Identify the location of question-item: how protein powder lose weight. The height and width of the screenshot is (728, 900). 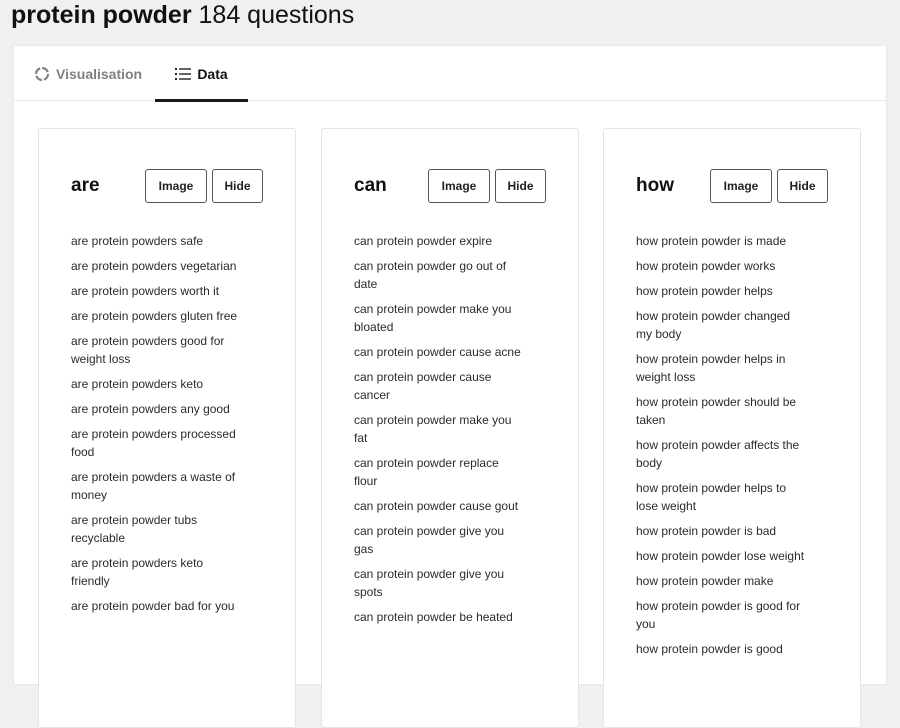
(721, 556).